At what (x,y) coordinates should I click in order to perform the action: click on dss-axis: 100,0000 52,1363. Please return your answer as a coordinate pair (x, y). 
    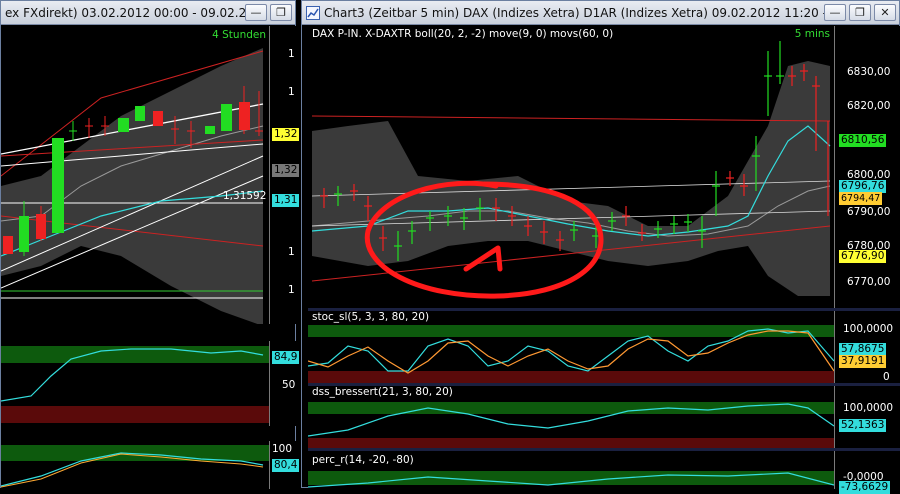
    Looking at the image, I should click on (867, 417).